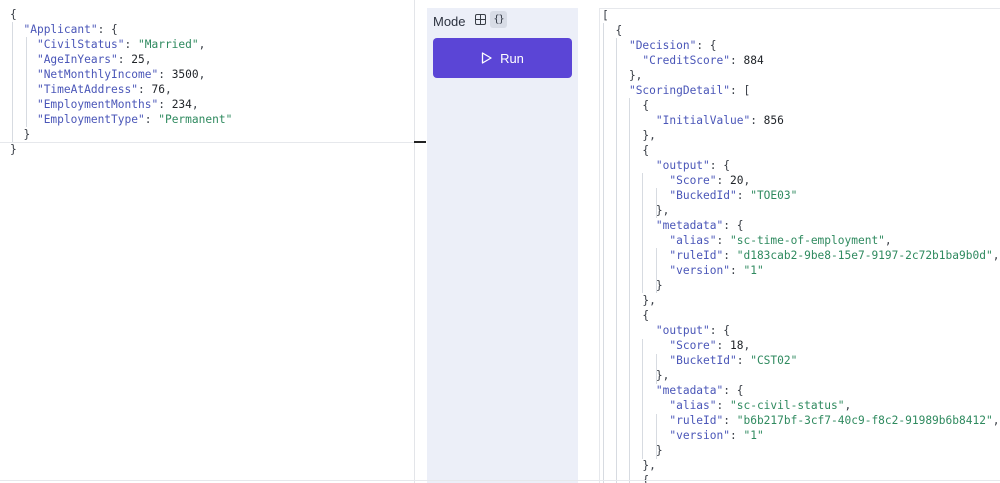 This screenshot has width=1000, height=483. I want to click on table-mode-button, so click(480, 19).